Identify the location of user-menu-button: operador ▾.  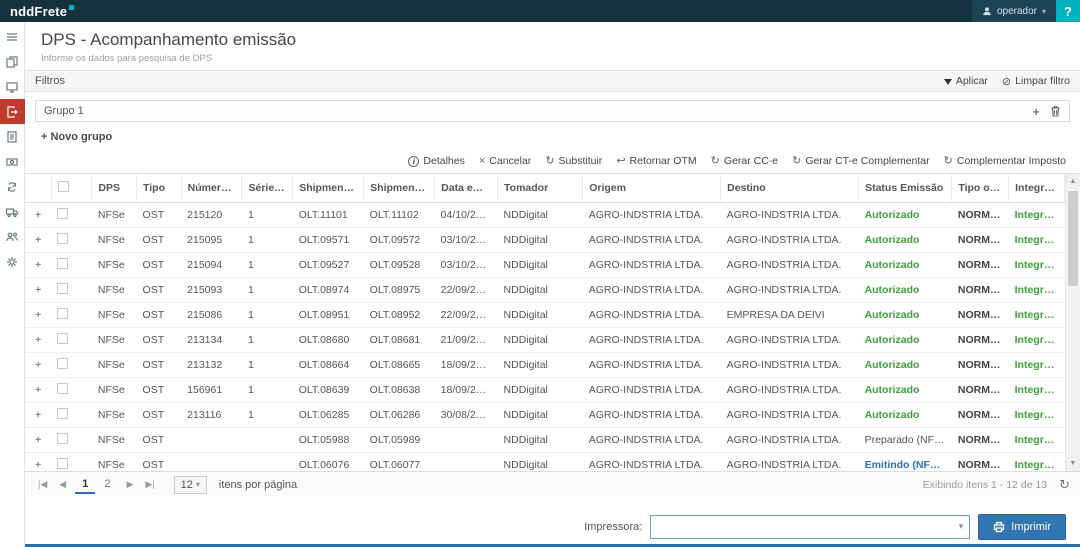
(1013, 11).